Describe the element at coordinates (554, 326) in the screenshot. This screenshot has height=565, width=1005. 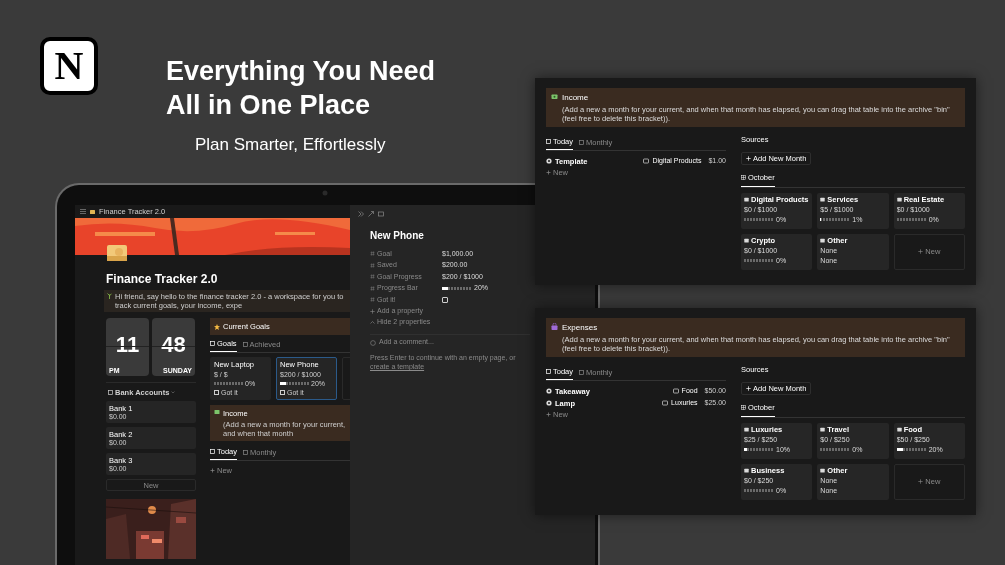
I see `bag-icon` at that location.